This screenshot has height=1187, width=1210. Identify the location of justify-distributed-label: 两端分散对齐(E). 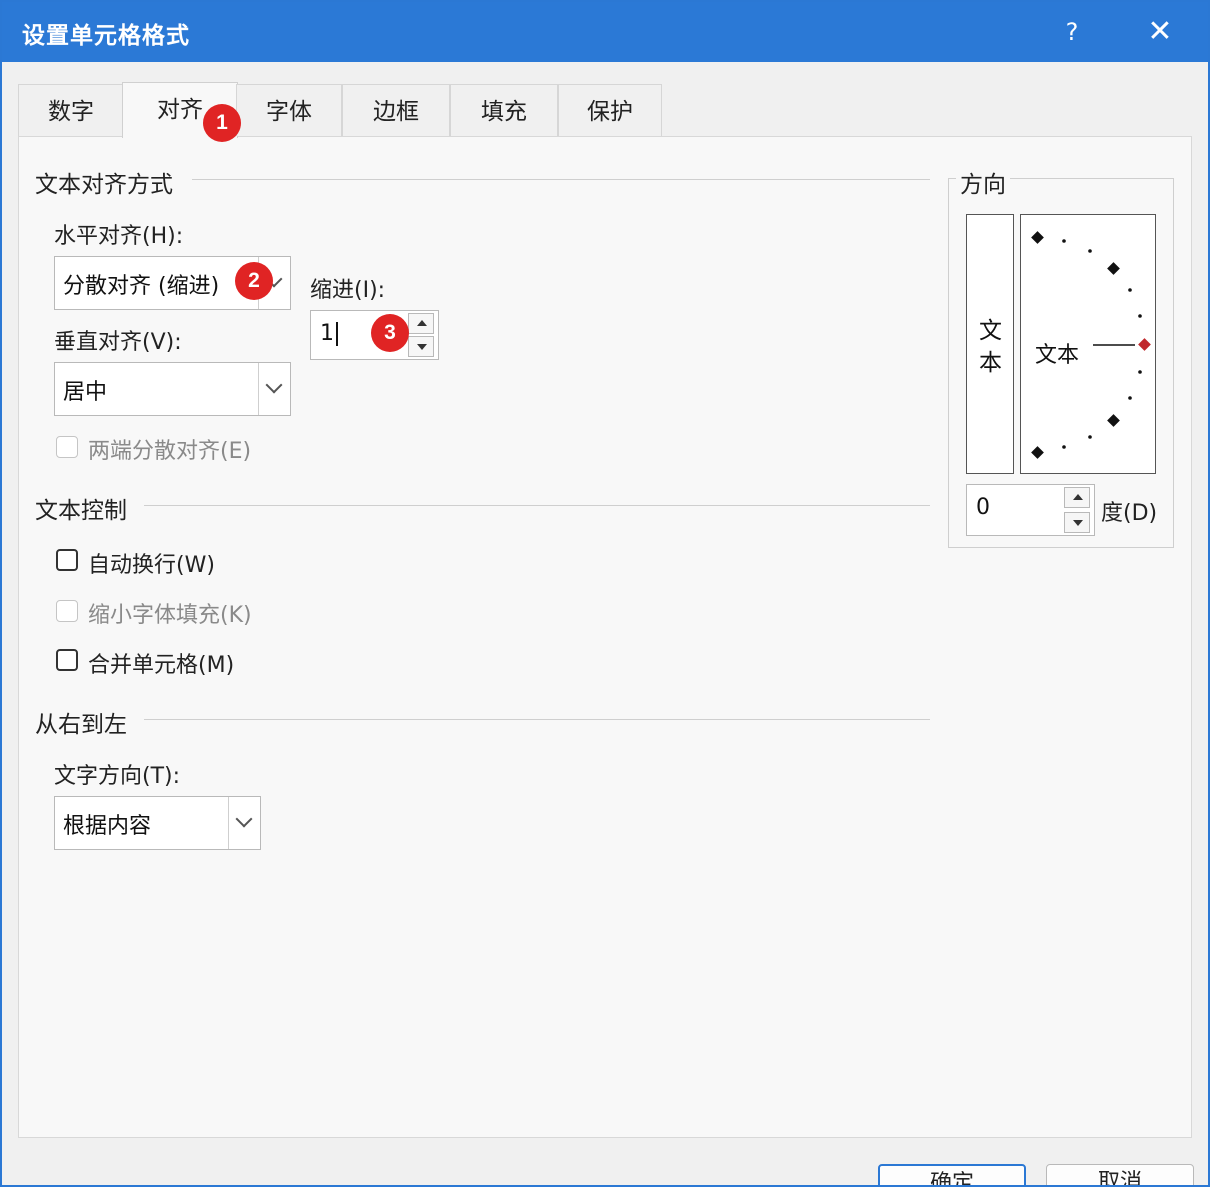
(170, 451).